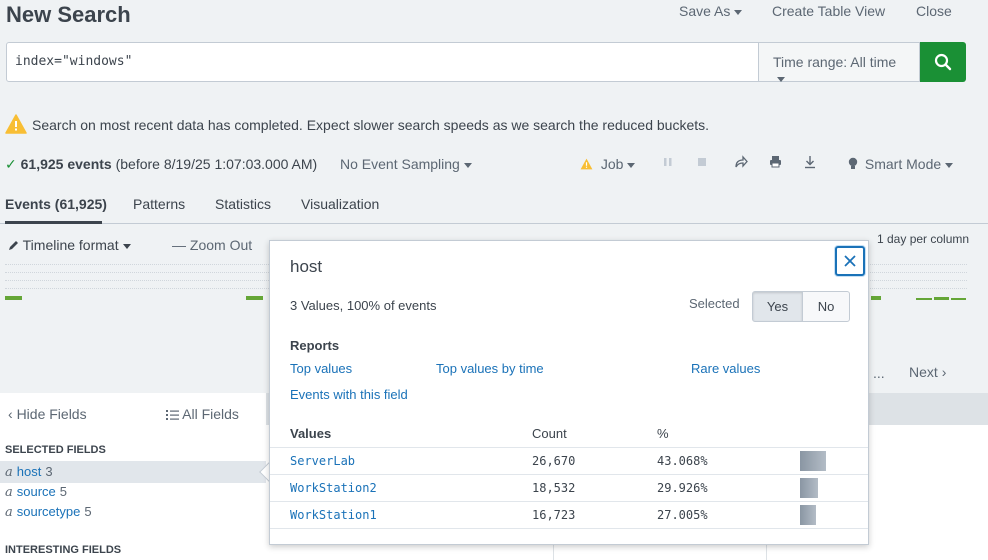 The width and height of the screenshot is (988, 560). I want to click on search-input: index="windows", so click(382, 62).